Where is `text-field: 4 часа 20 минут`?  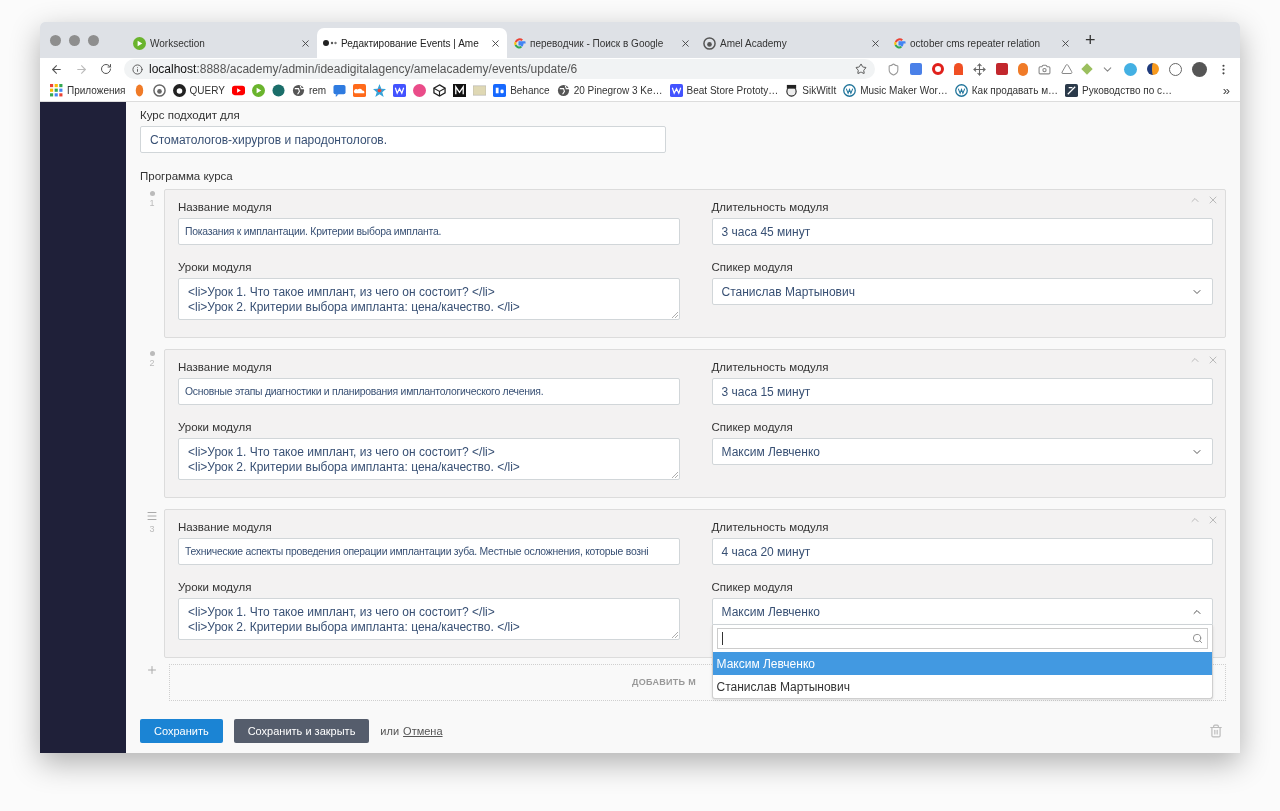
text-field: 4 часа 20 минут is located at coordinates (962, 551).